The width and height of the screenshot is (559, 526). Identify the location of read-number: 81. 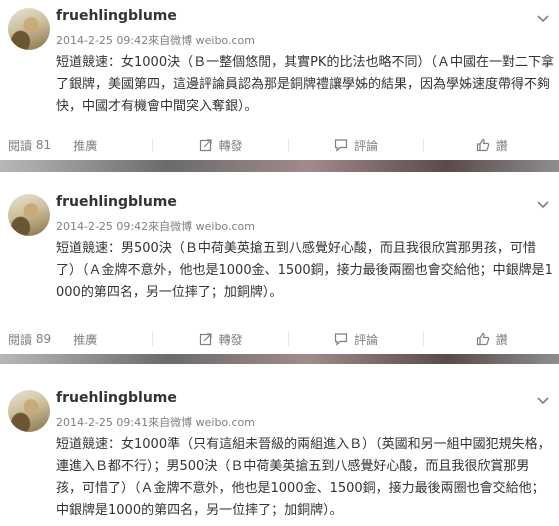
(43, 145).